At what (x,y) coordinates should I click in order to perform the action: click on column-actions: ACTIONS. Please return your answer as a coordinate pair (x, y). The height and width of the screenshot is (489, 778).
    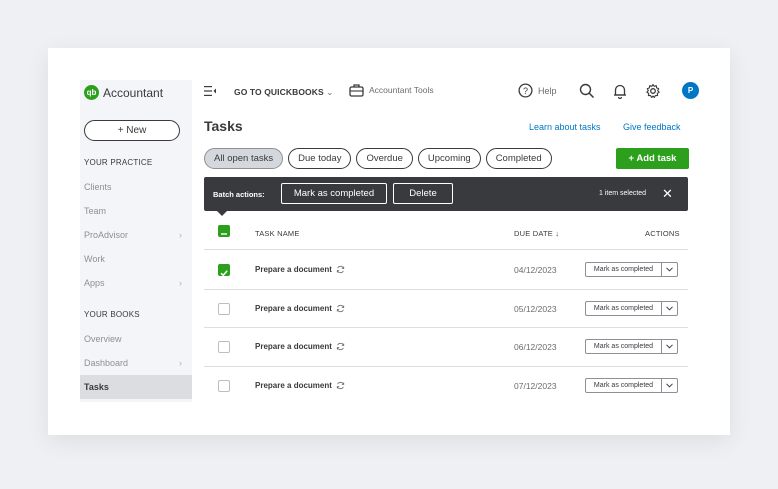
    Looking at the image, I should click on (662, 233).